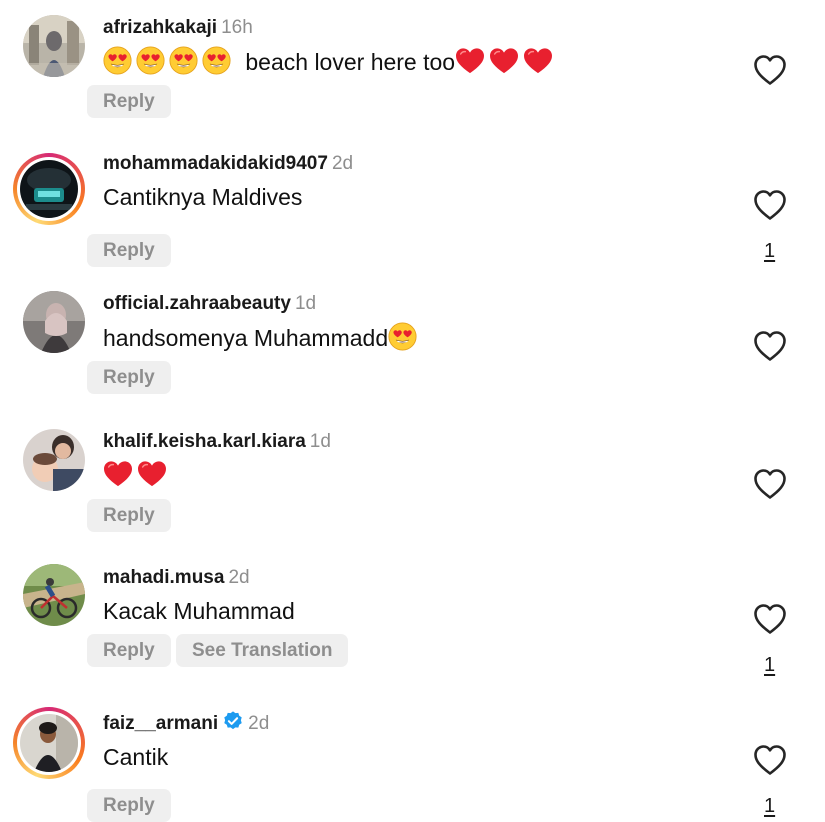 The width and height of the screenshot is (825, 822). I want to click on comment-text, so click(135, 475).